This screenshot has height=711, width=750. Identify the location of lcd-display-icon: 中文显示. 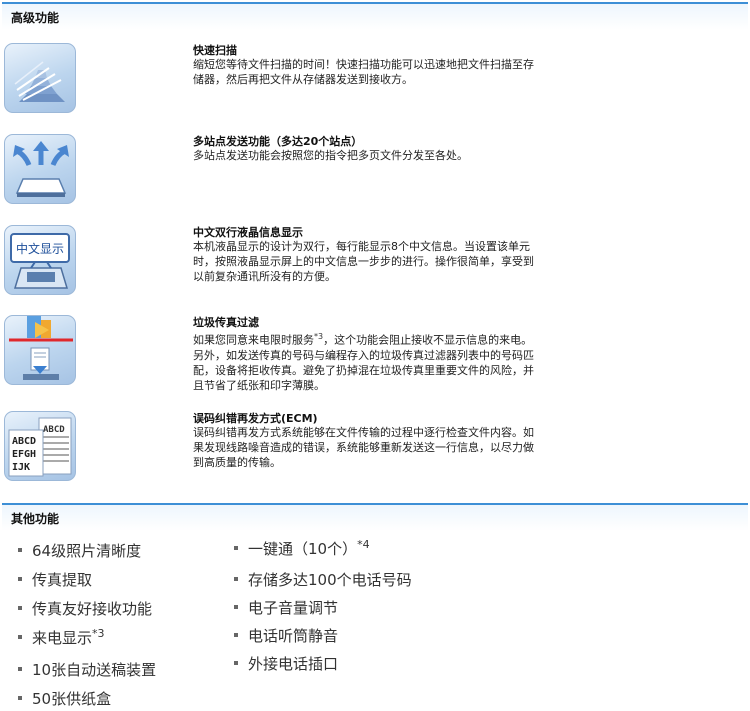
(40, 260).